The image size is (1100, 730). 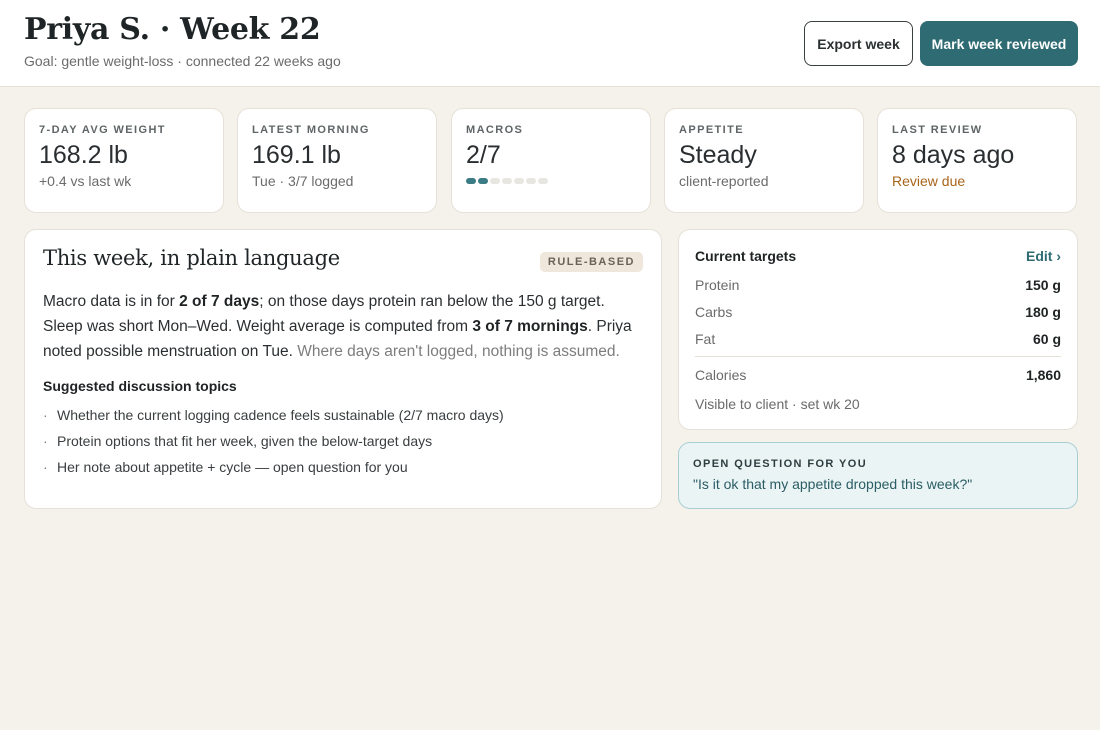 I want to click on target-row-carbs: Carbs 180 g, so click(x=878, y=312).